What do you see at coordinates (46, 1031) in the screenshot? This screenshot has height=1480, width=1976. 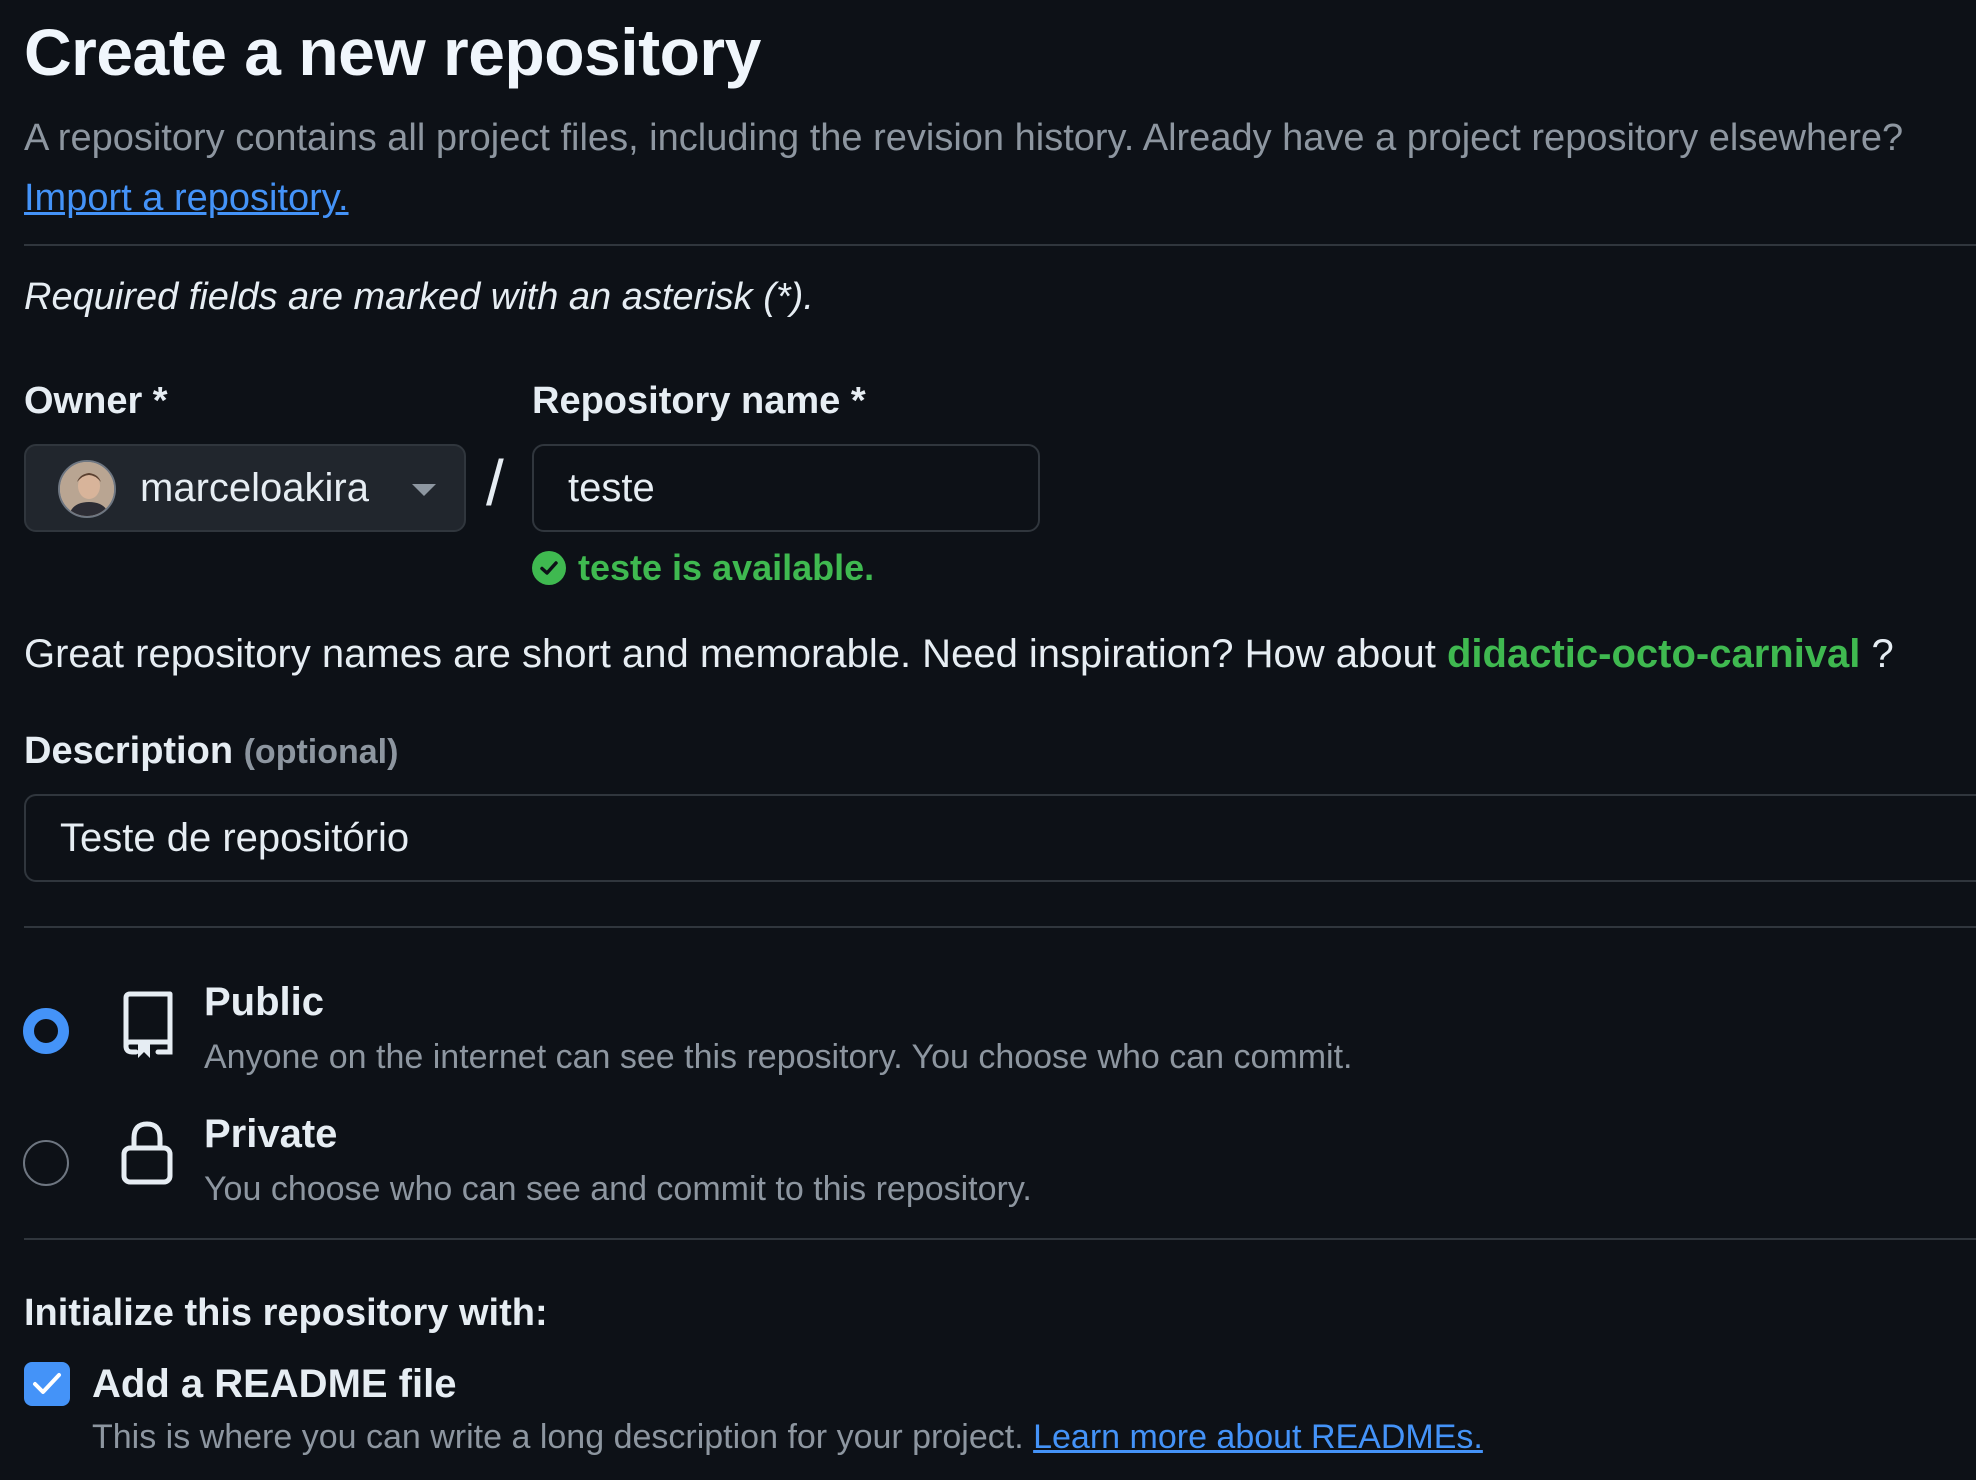 I see `public-radio` at bounding box center [46, 1031].